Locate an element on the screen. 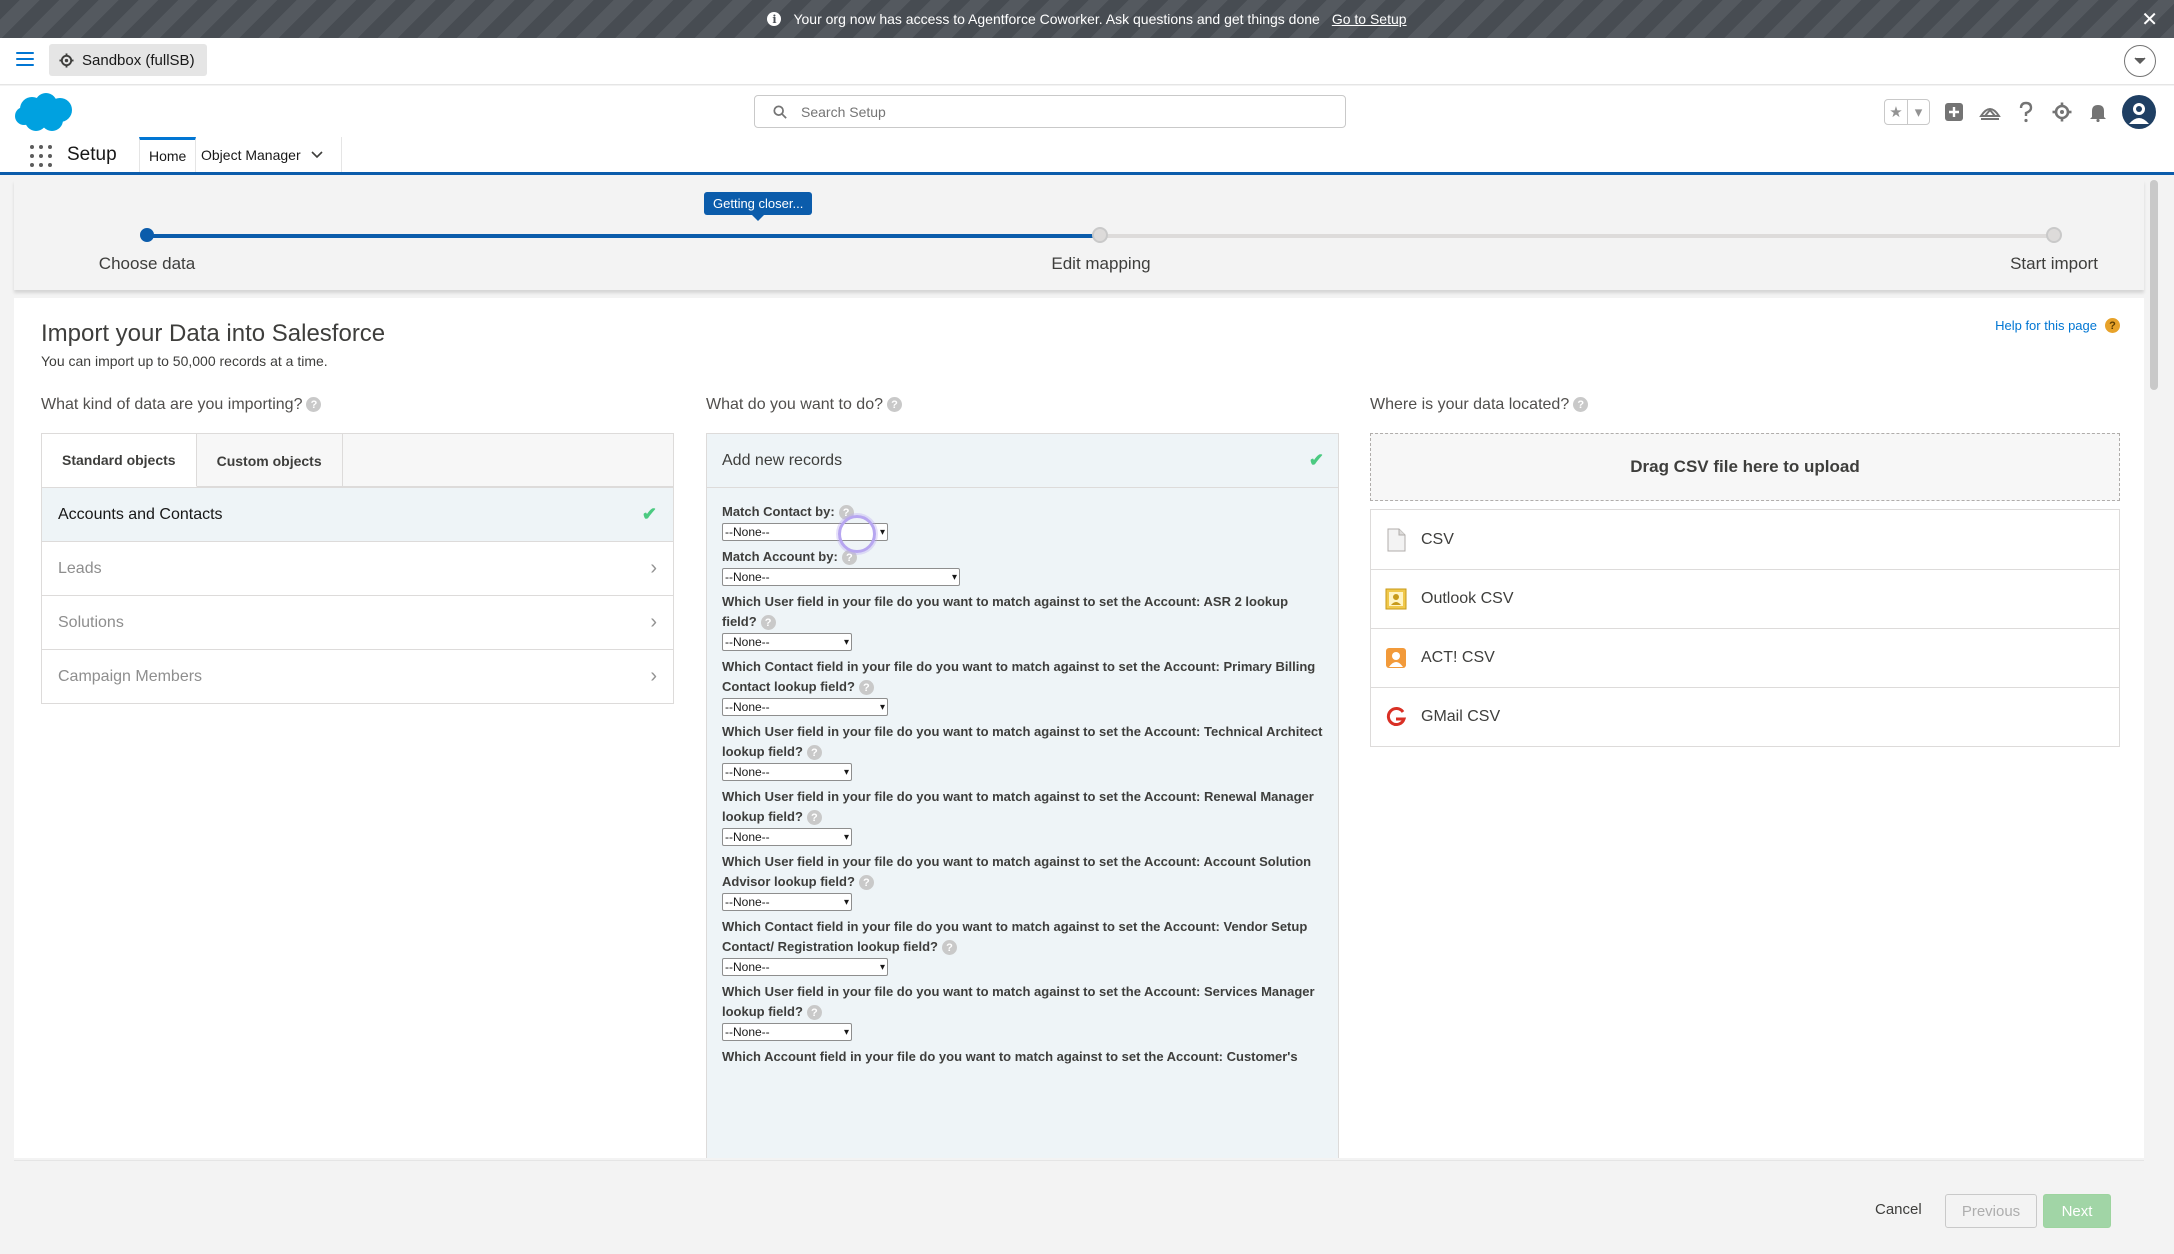 The width and height of the screenshot is (2174, 1254). object-label: Solutions is located at coordinates (91, 622).